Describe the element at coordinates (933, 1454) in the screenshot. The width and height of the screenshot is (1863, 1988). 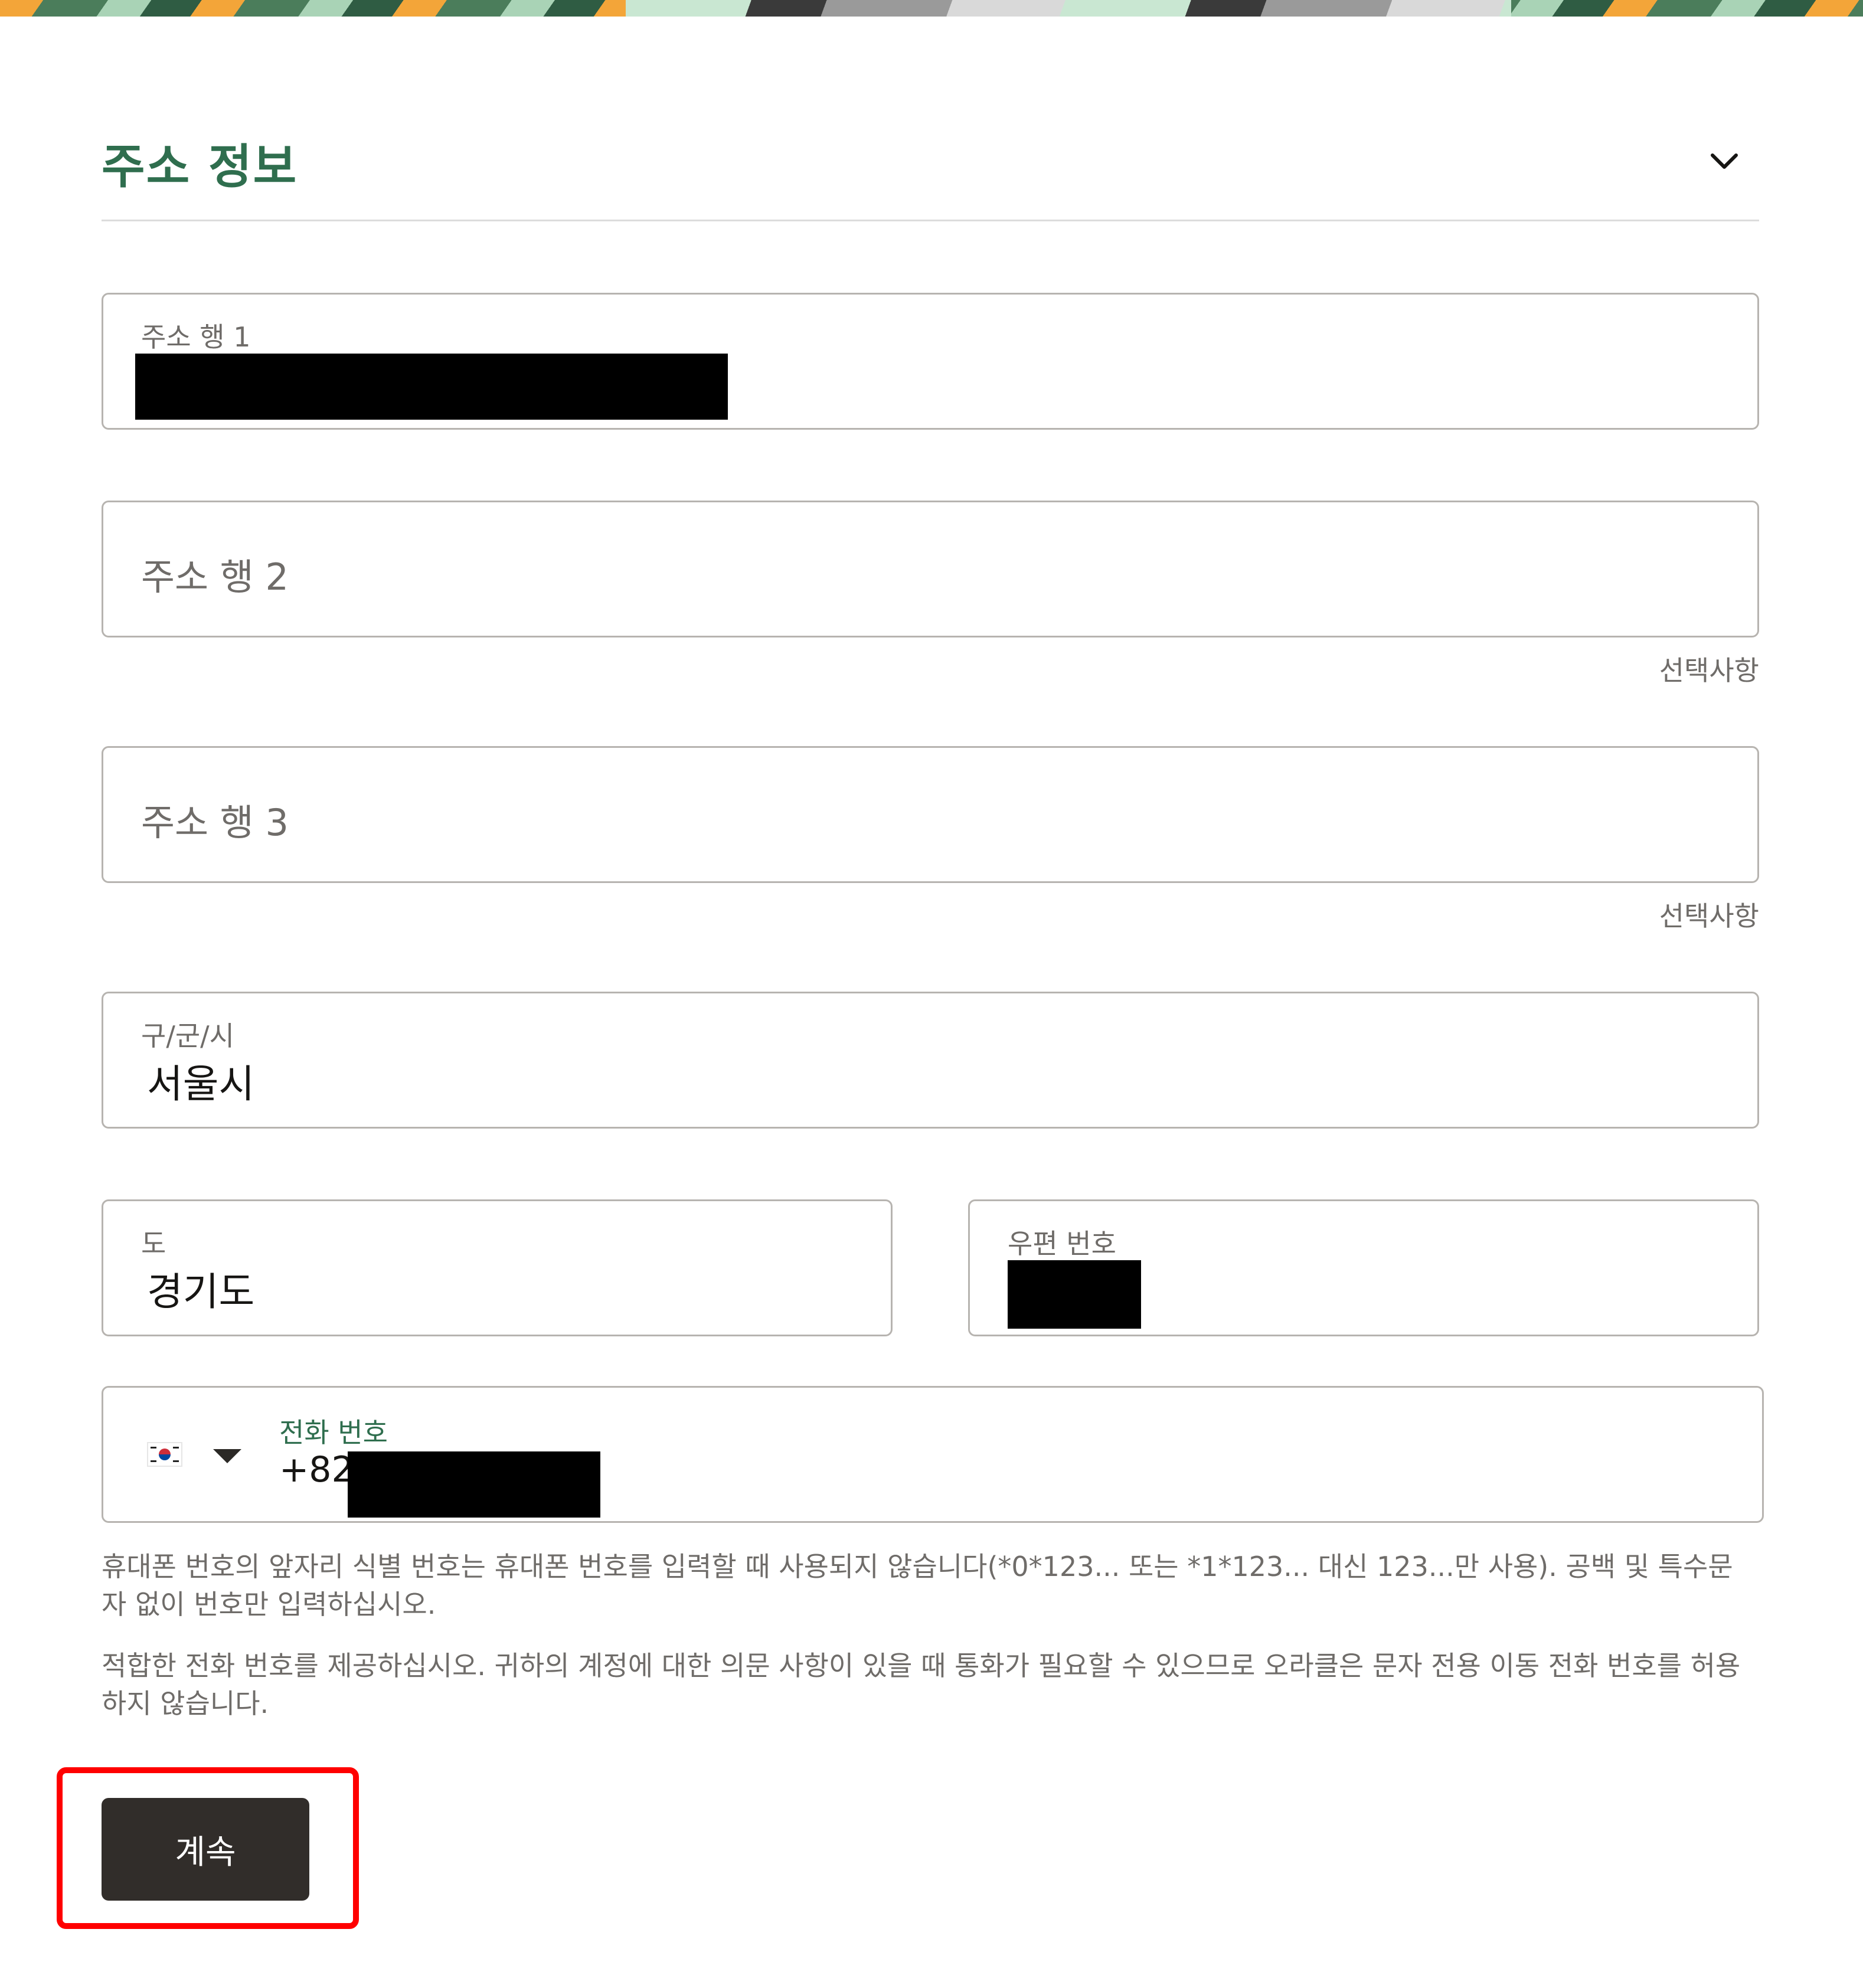
I see `phone-field: 전화 번호 +82` at that location.